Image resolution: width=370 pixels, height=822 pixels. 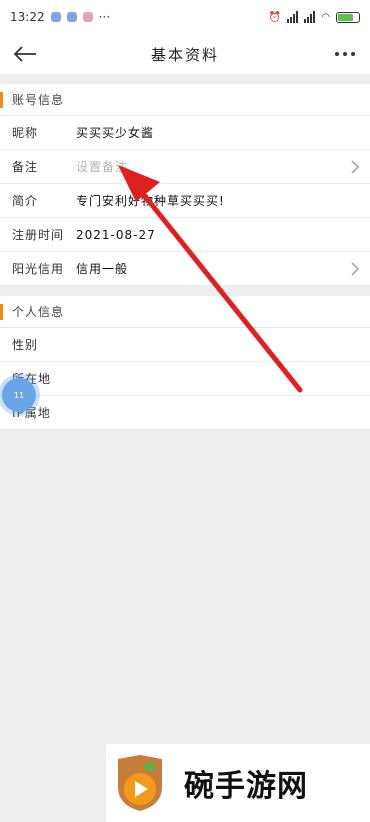 I want to click on back-button, so click(x=25, y=54).